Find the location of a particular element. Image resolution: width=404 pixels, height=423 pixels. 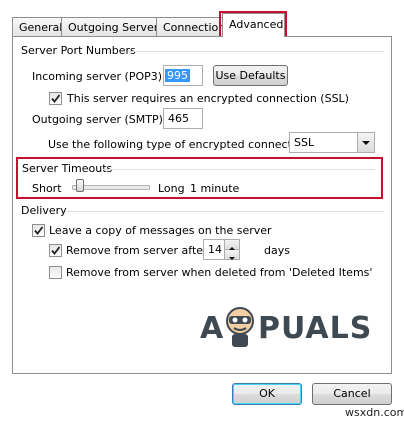

ssl-checkbox is located at coordinates (55, 98).